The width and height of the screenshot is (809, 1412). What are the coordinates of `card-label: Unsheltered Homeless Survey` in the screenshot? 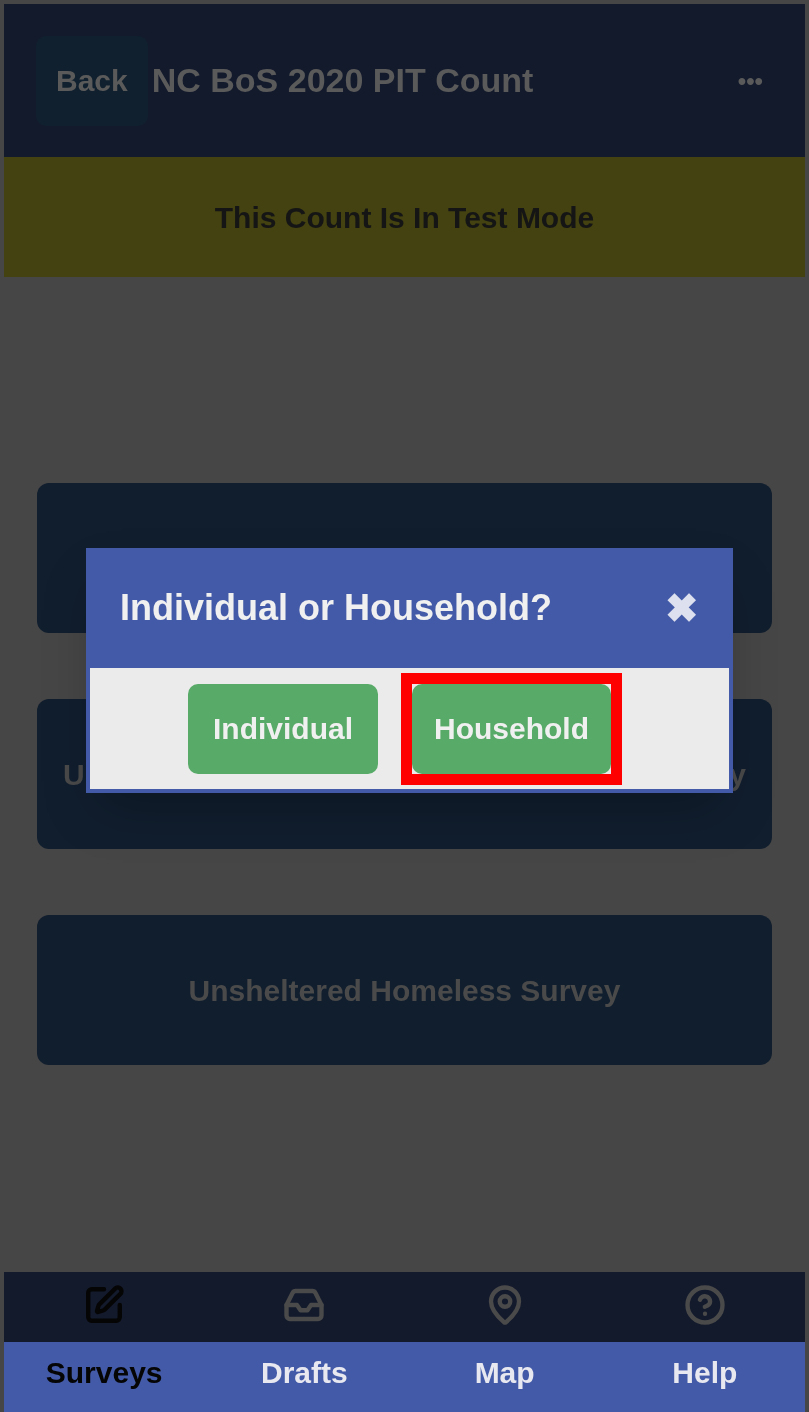 It's located at (404, 990).